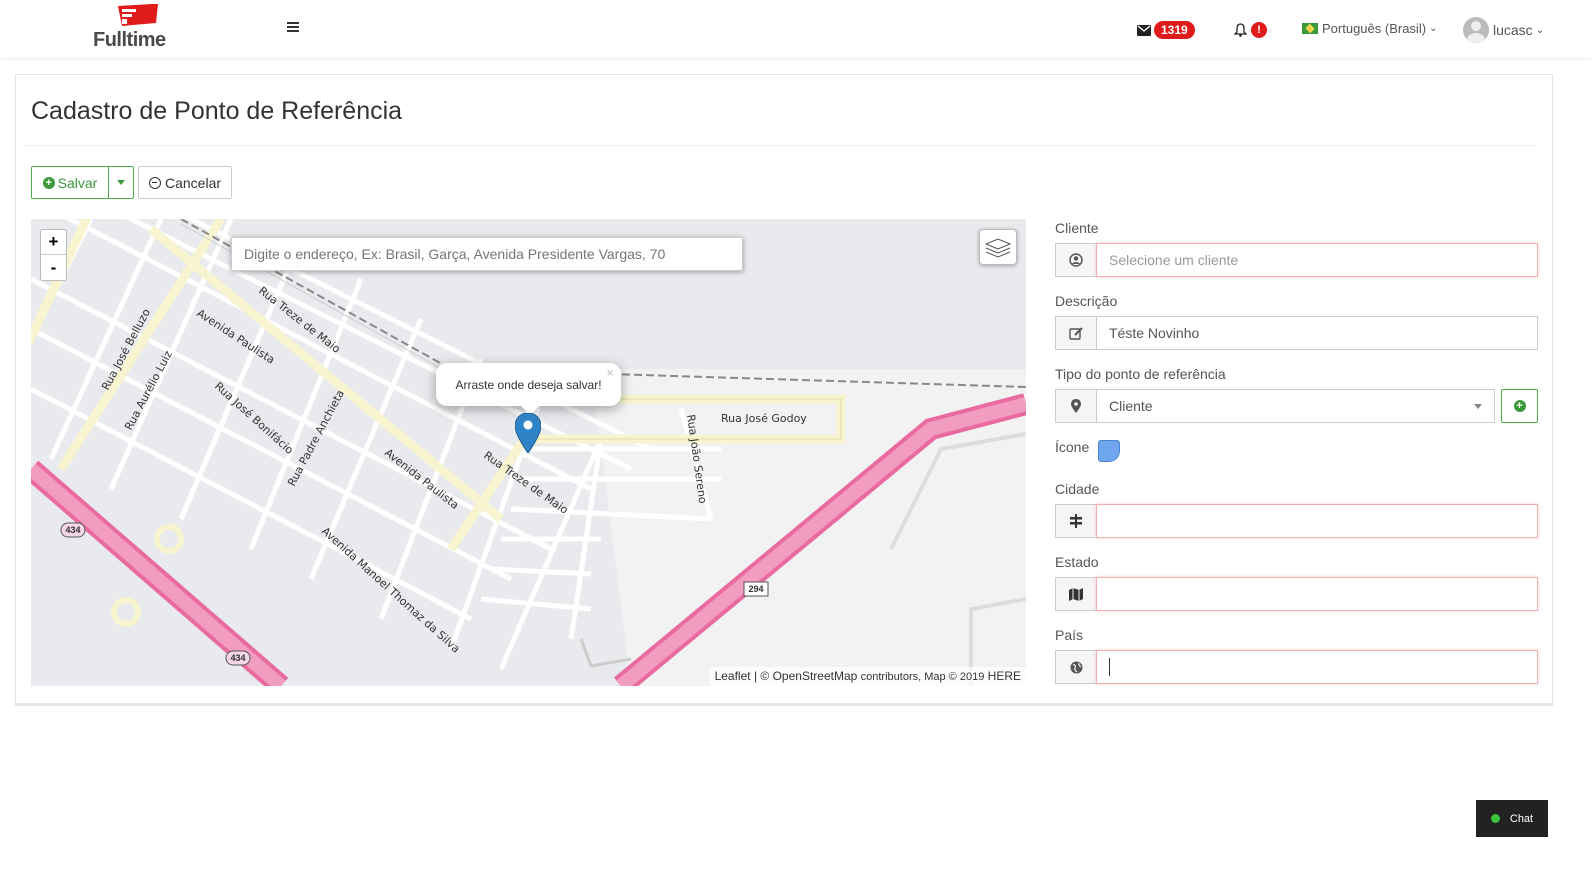 Image resolution: width=1592 pixels, height=870 pixels. What do you see at coordinates (610, 372) in the screenshot?
I see `popup-close-icon: ×` at bounding box center [610, 372].